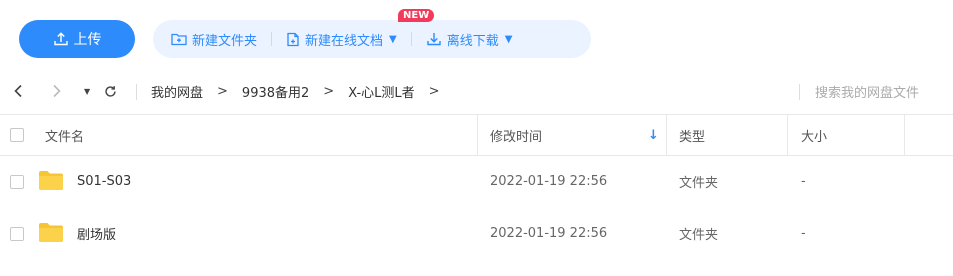  Describe the element at coordinates (799, 92) in the screenshot. I see `search-divider` at that location.